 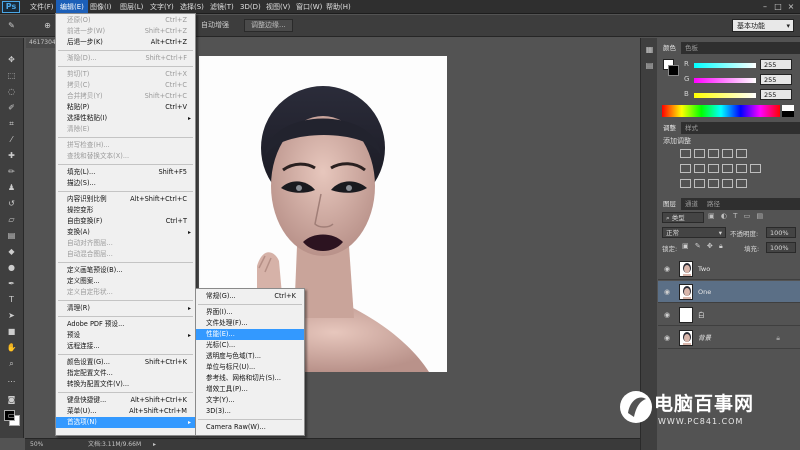 What do you see at coordinates (11, 331) in the screenshot?
I see `shape-tool-icon: ■` at bounding box center [11, 331].